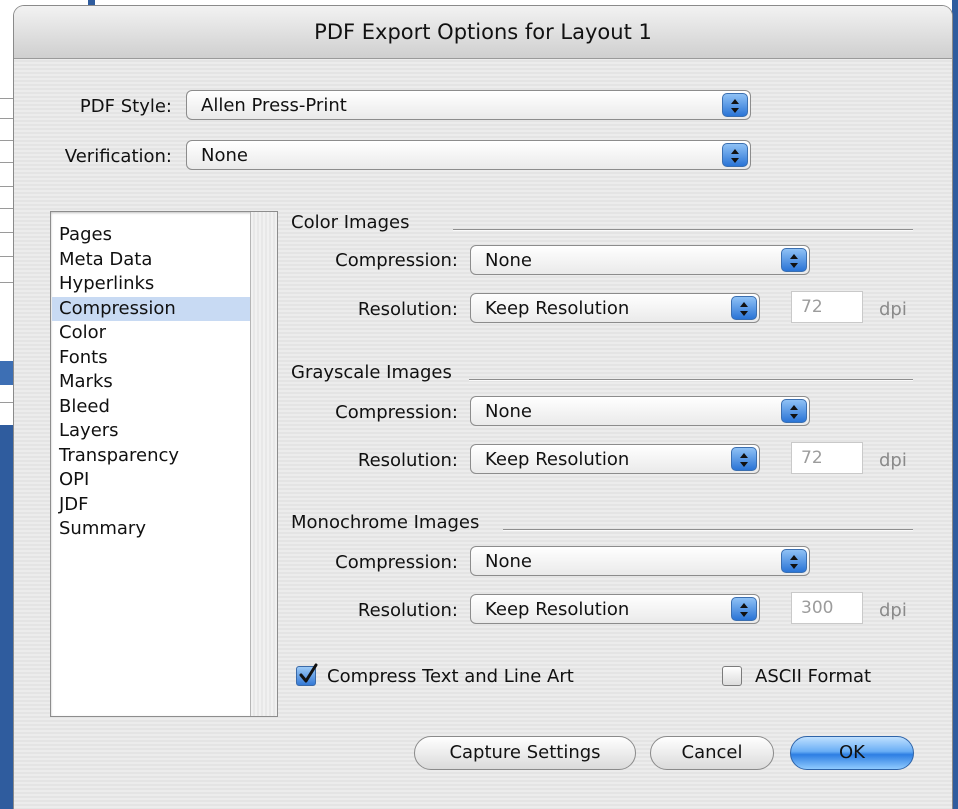 Image resolution: width=958 pixels, height=809 pixels. What do you see at coordinates (396, 412) in the screenshot?
I see `grayscale-compression-label: Compression:` at bounding box center [396, 412].